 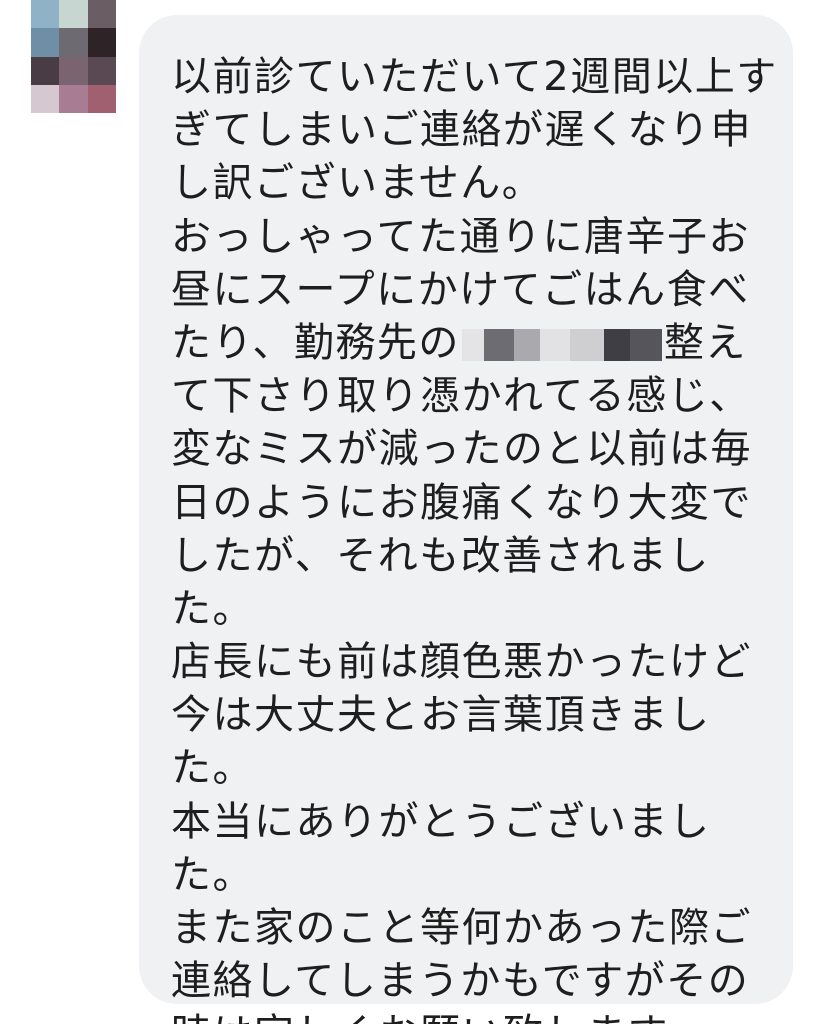 I want to click on message-line: また家のこと等何かあった際ご, so click(x=461, y=928).